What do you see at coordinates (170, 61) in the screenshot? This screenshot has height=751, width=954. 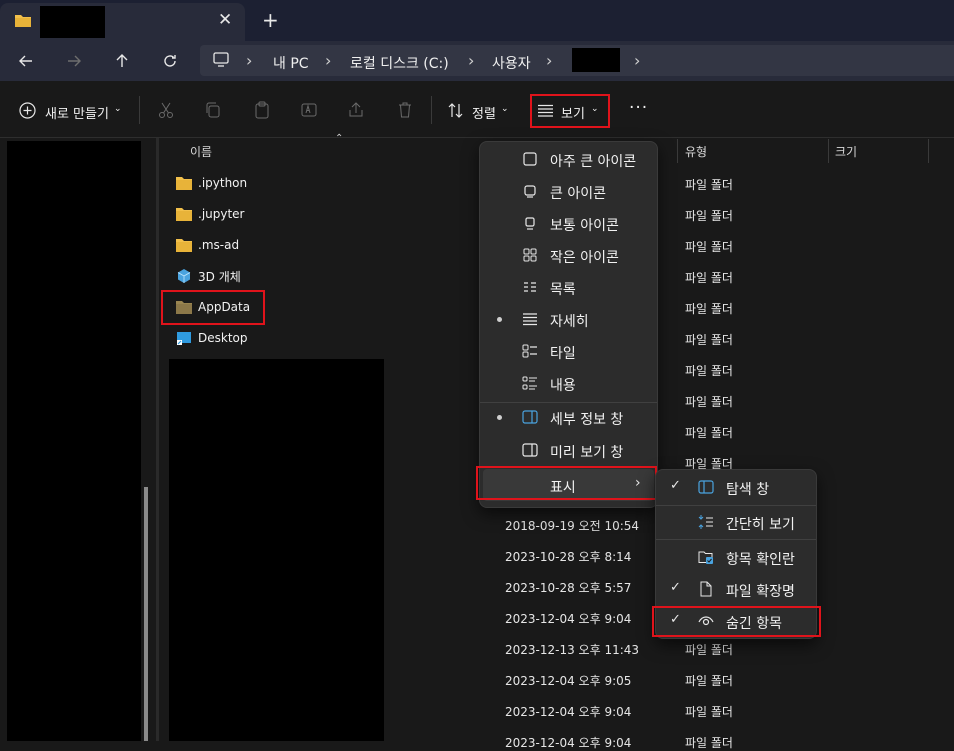 I see `refresh-button` at bounding box center [170, 61].